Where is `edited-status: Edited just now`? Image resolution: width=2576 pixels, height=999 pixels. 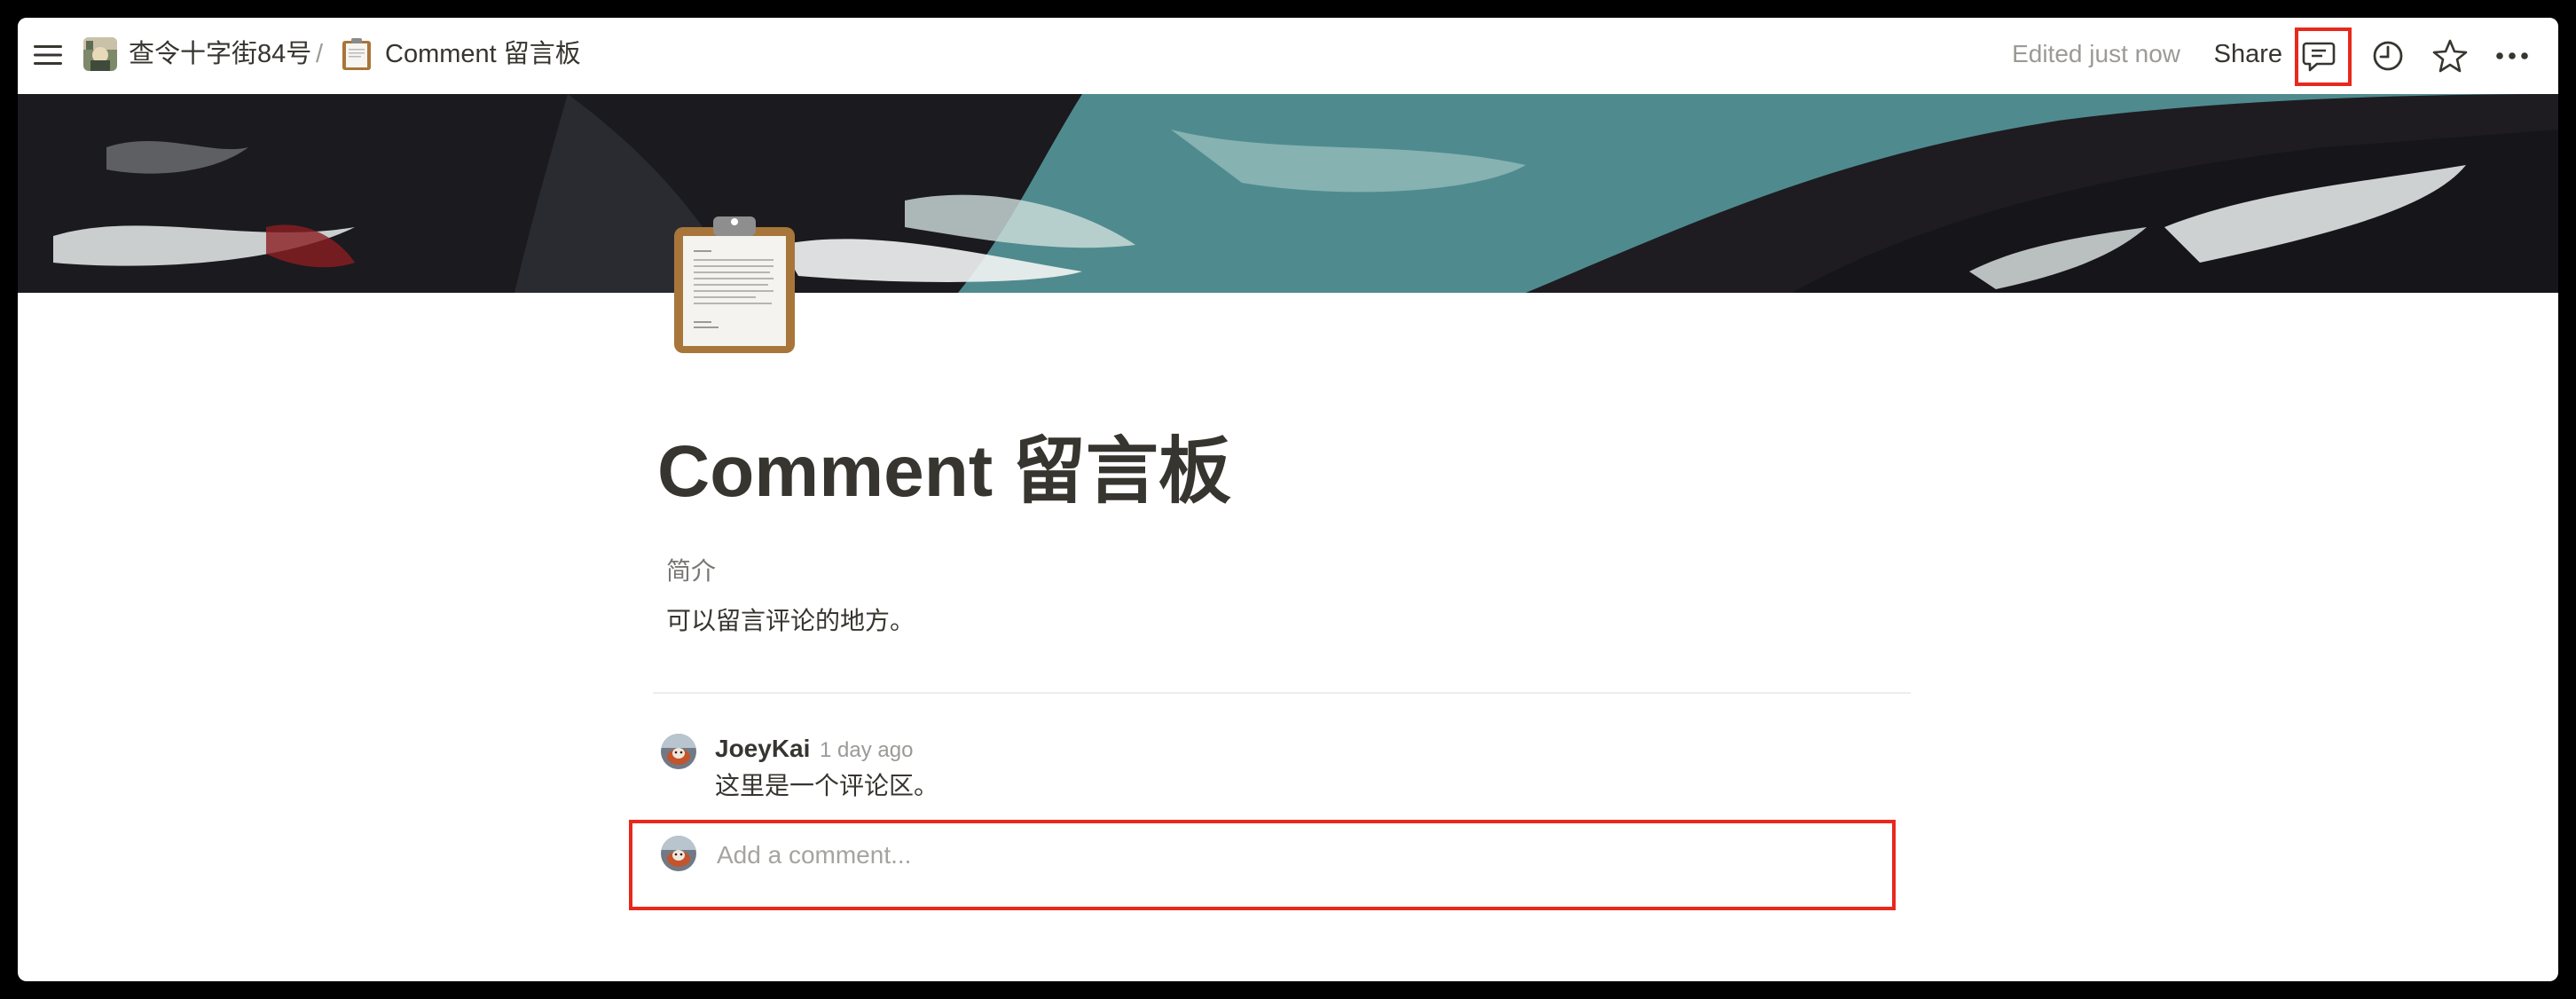
edited-status: Edited just now is located at coordinates (2096, 53).